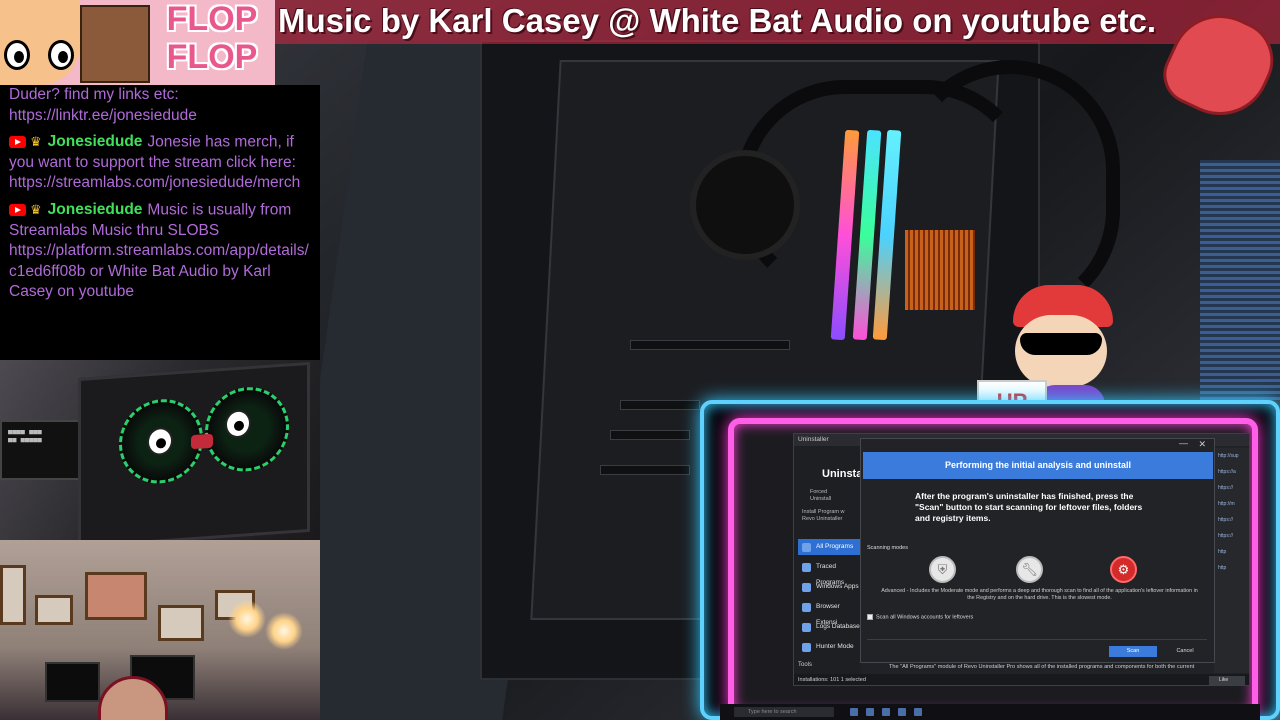 The height and width of the screenshot is (720, 1280). Describe the element at coordinates (837, 586) in the screenshot. I see `nav-label: Windows Apps` at that location.